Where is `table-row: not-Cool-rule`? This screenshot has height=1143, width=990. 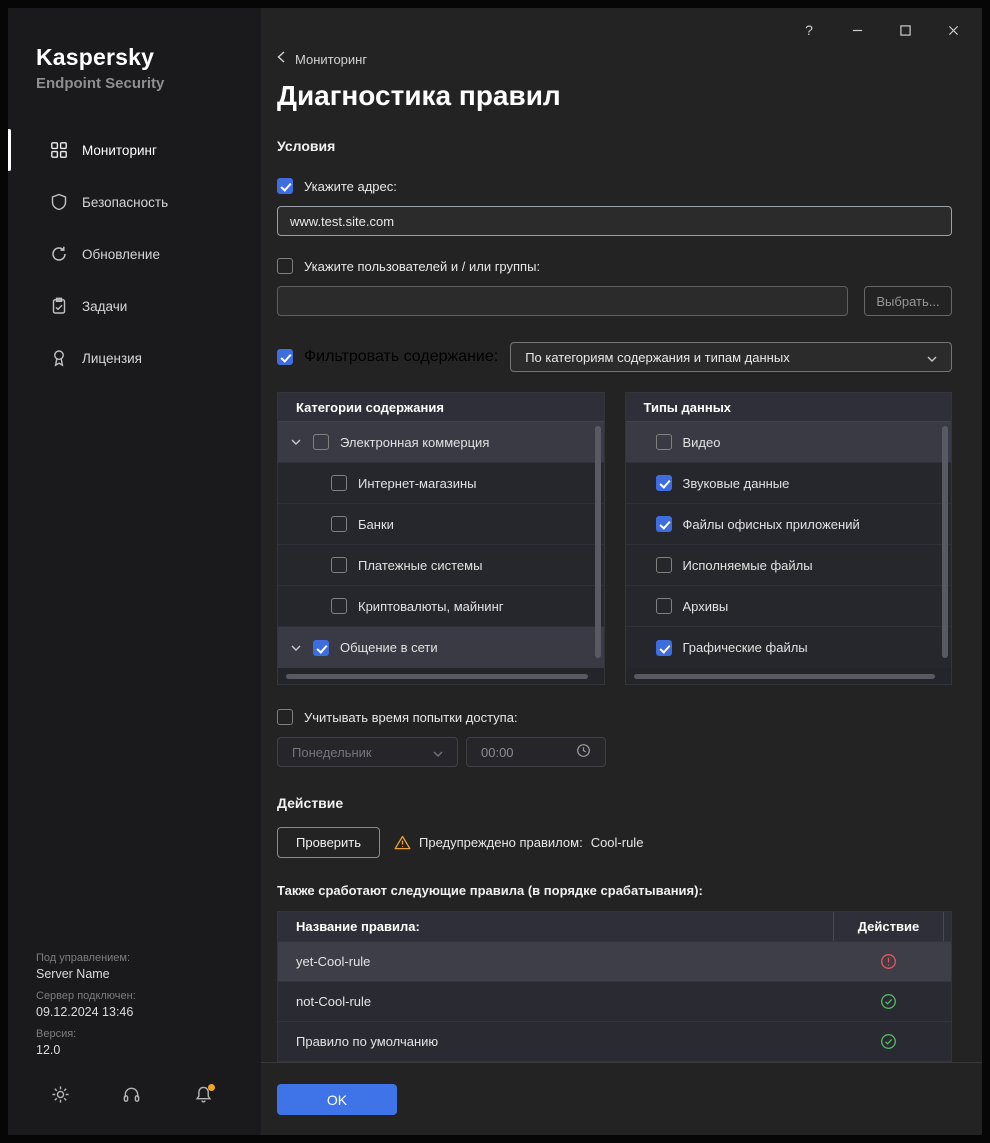
table-row: not-Cool-rule is located at coordinates (614, 1001).